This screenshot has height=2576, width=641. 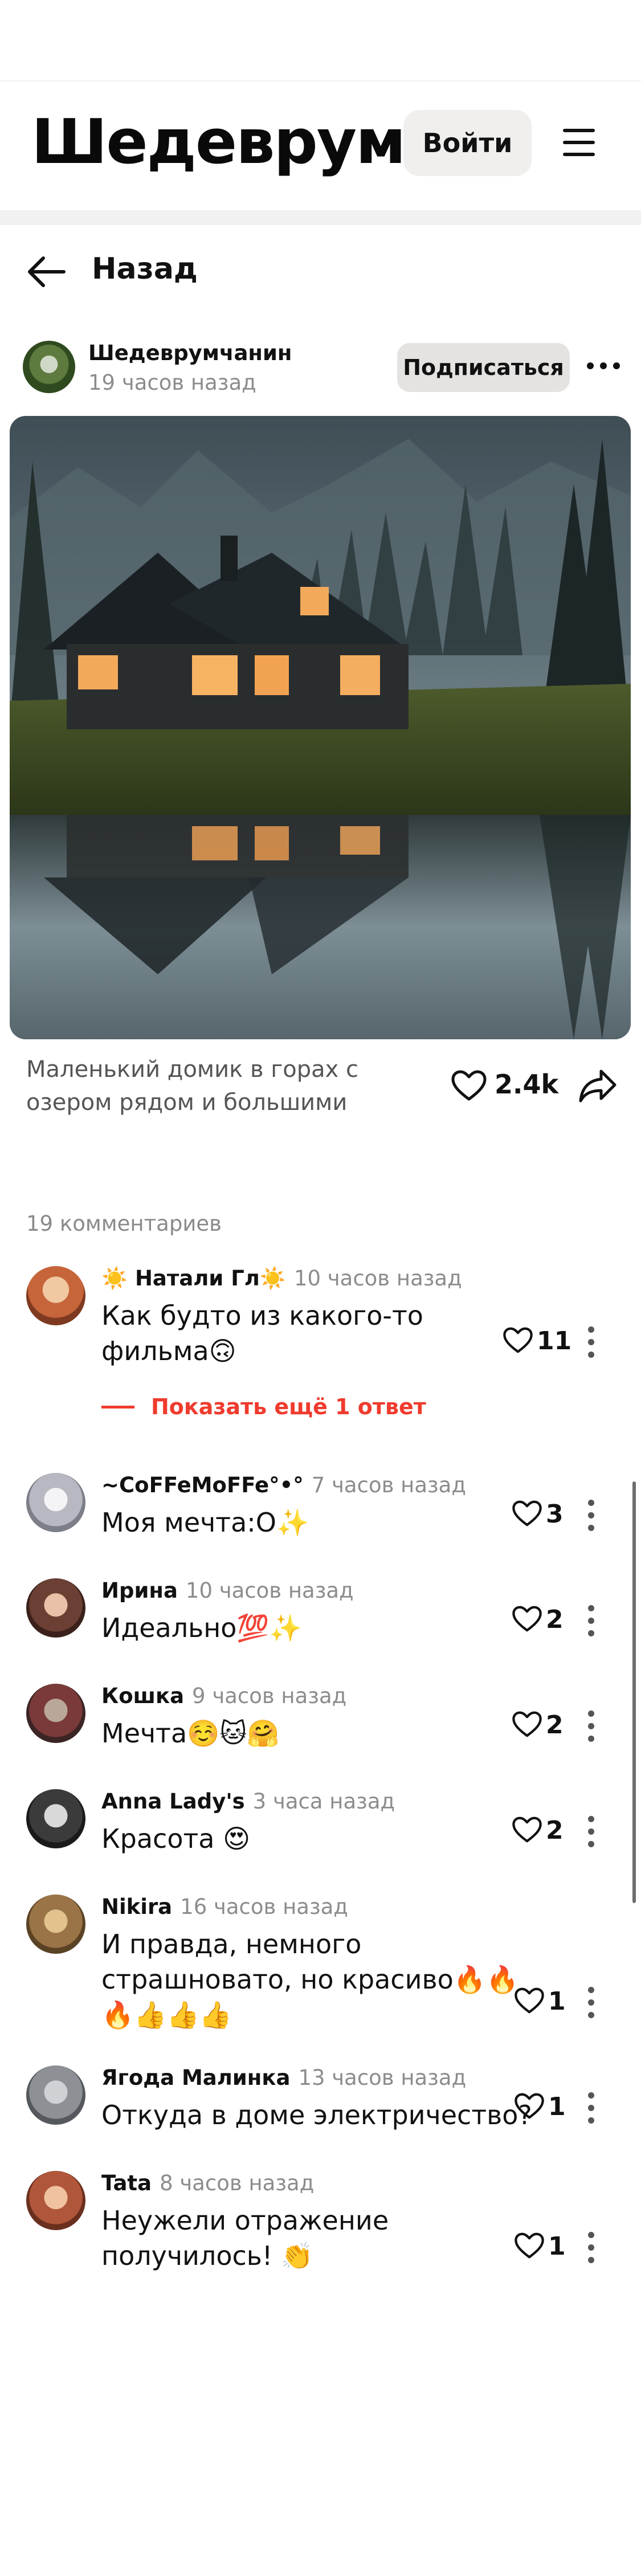 I want to click on comments-count: 19 комментариев, so click(x=124, y=1224).